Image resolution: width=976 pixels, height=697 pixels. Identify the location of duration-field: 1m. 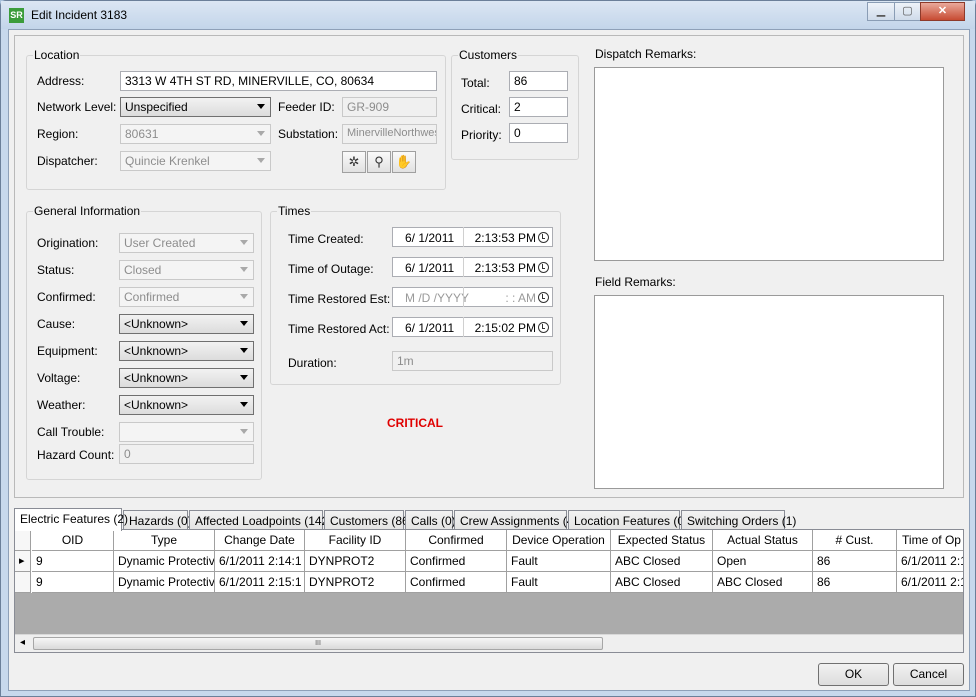
(472, 361).